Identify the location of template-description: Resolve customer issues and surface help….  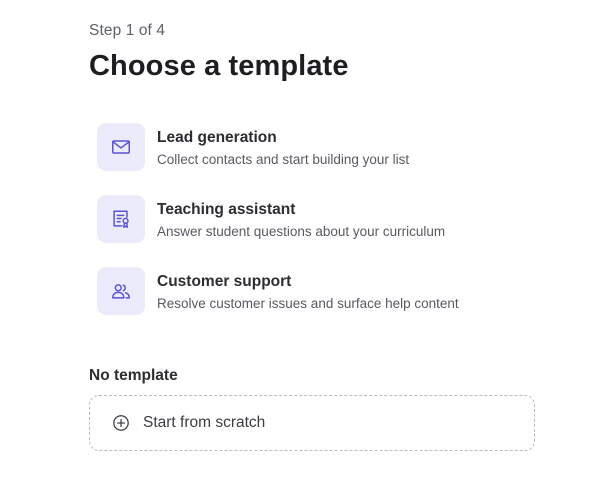
(308, 303).